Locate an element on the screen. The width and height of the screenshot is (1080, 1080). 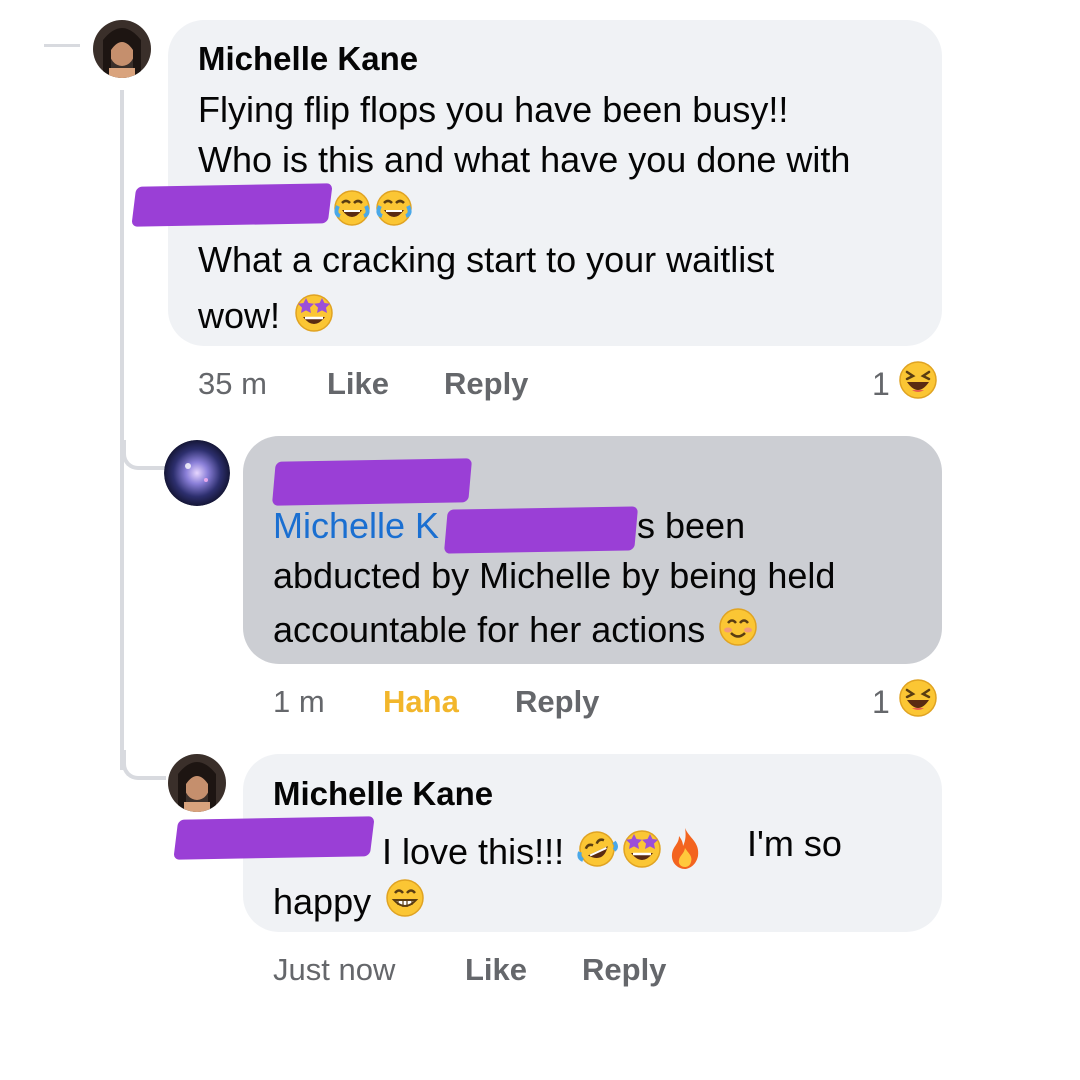
comment-text-line: abducted by Michelle by being held is located at coordinates (554, 575).